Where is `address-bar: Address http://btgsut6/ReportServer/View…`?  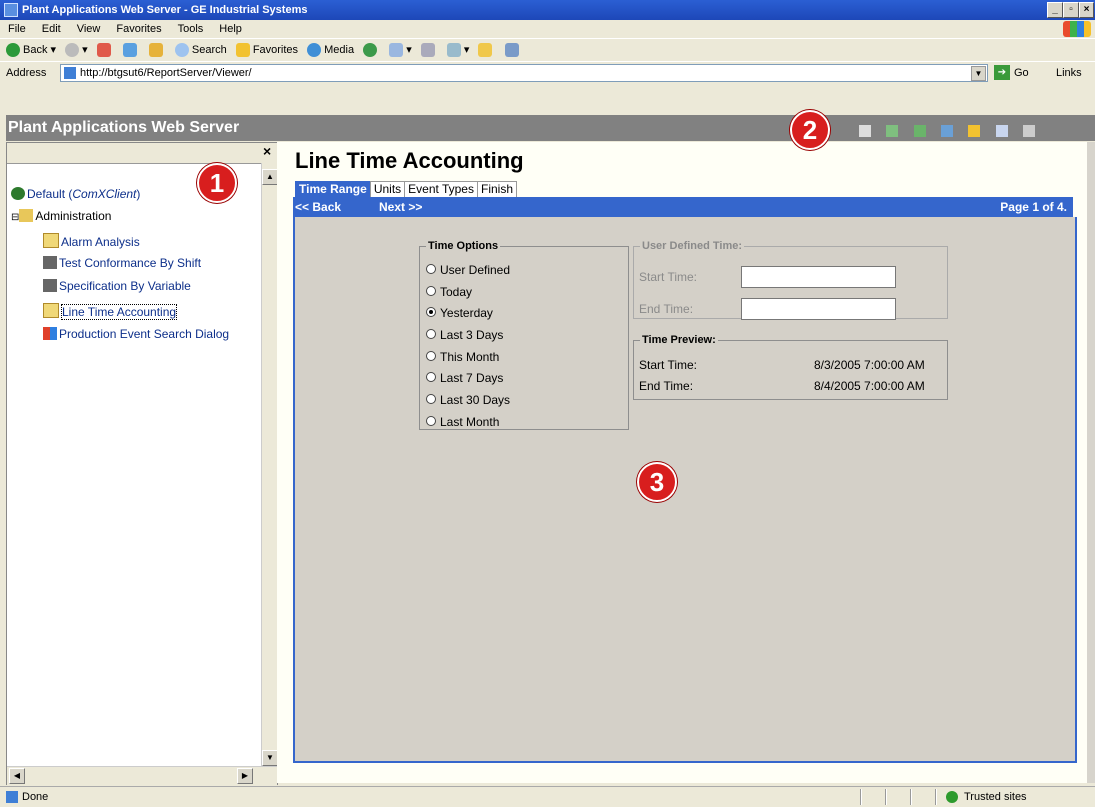 address-bar: Address http://btgsut6/ReportServer/View… is located at coordinates (547, 72).